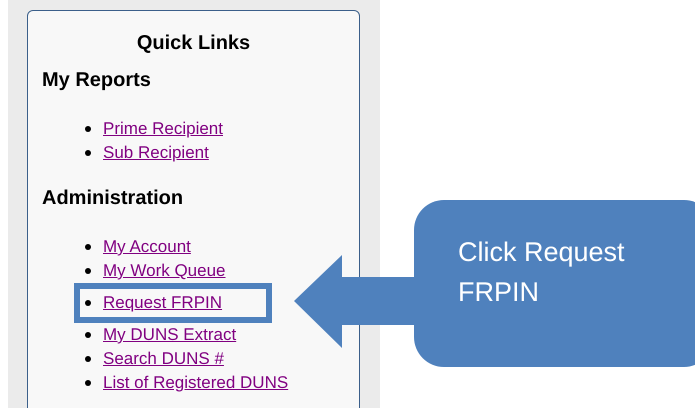 This screenshot has height=408, width=695. Describe the element at coordinates (162, 303) in the screenshot. I see `quick-link: Request FRPIN` at that location.